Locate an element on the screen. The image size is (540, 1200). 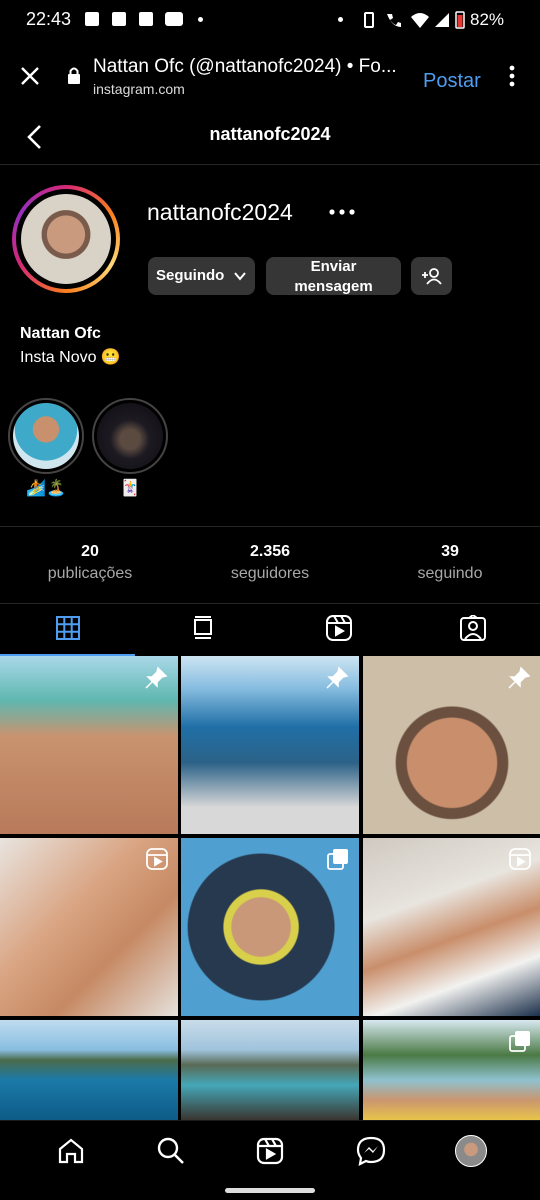
status-bar: 22:43 82% is located at coordinates (270, 20).